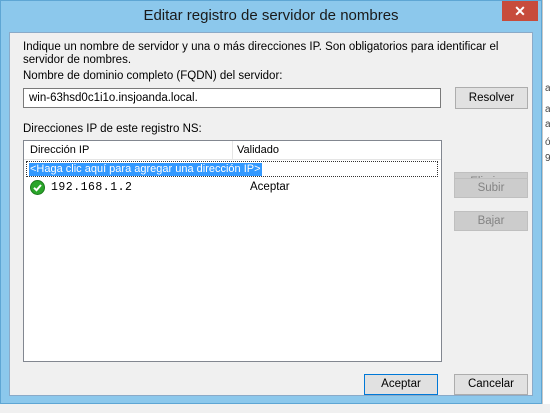  Describe the element at coordinates (547, 158) in the screenshot. I see `background-text: 9` at that location.